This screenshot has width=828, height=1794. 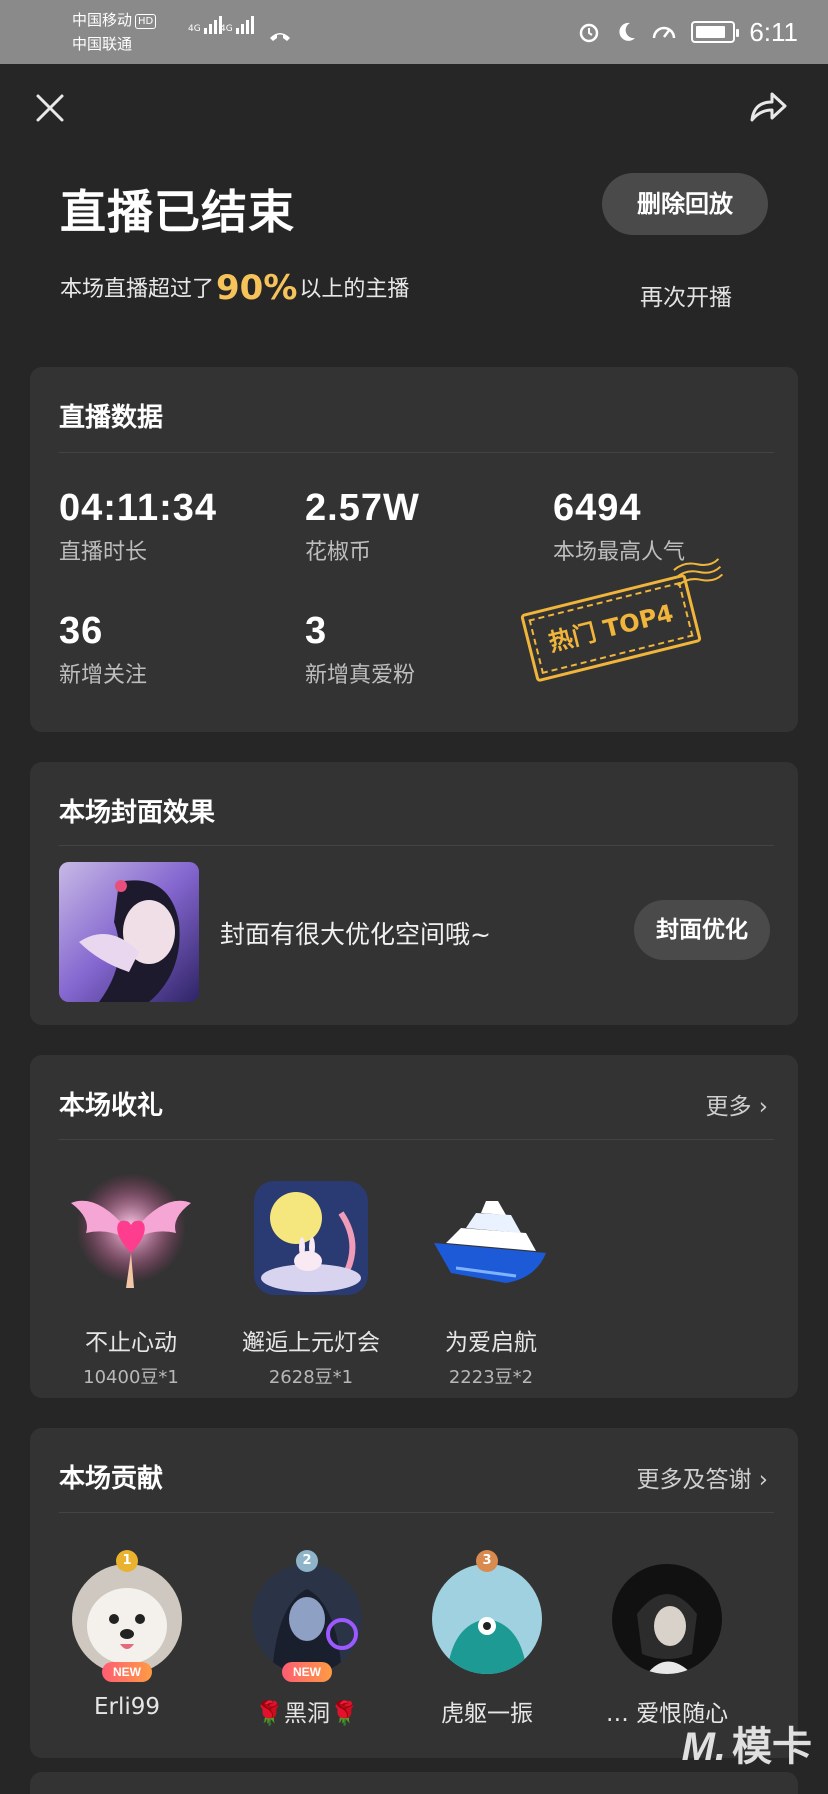 What do you see at coordinates (627, 31) in the screenshot?
I see `moon-icon` at bounding box center [627, 31].